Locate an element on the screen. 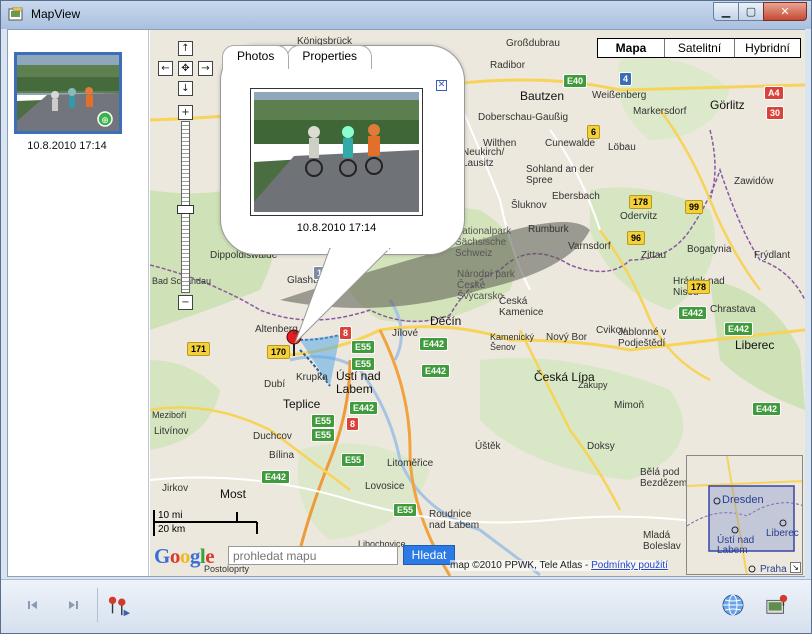 This screenshot has width=812, height=634. info-window-photo is located at coordinates (336, 152).